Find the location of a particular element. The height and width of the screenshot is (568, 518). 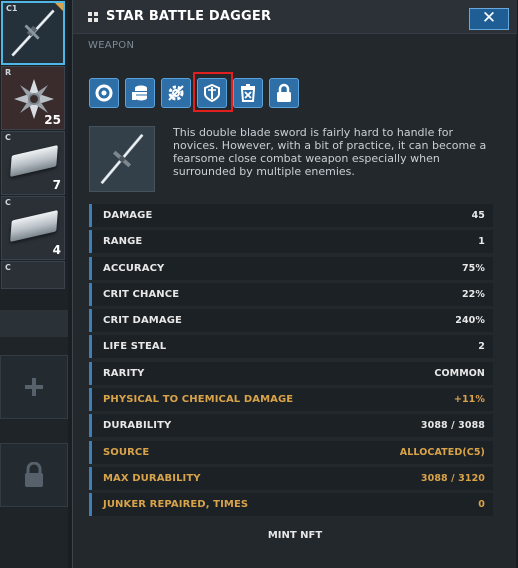

stat-value: +11% is located at coordinates (469, 400).